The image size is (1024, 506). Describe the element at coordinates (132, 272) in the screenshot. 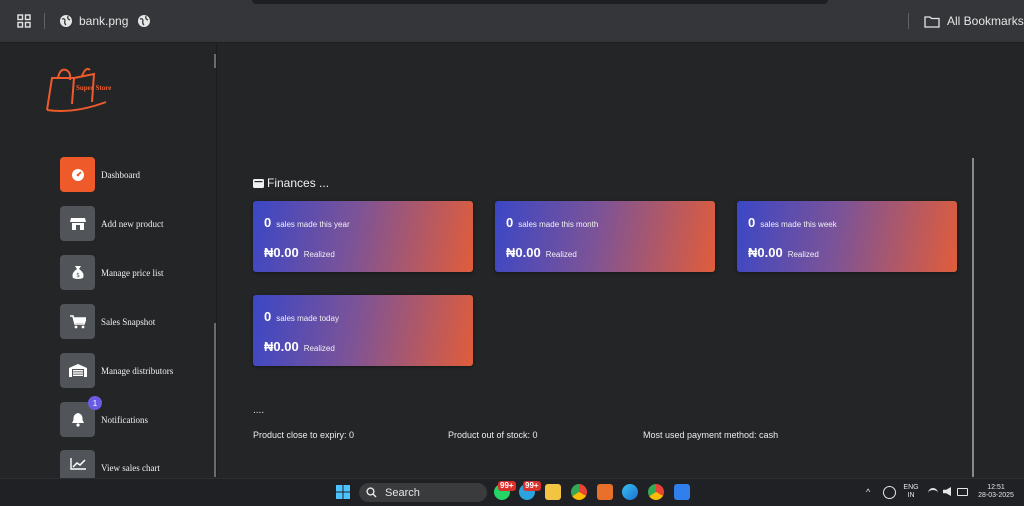

I see `sidebar-item-label: Manage price list` at that location.